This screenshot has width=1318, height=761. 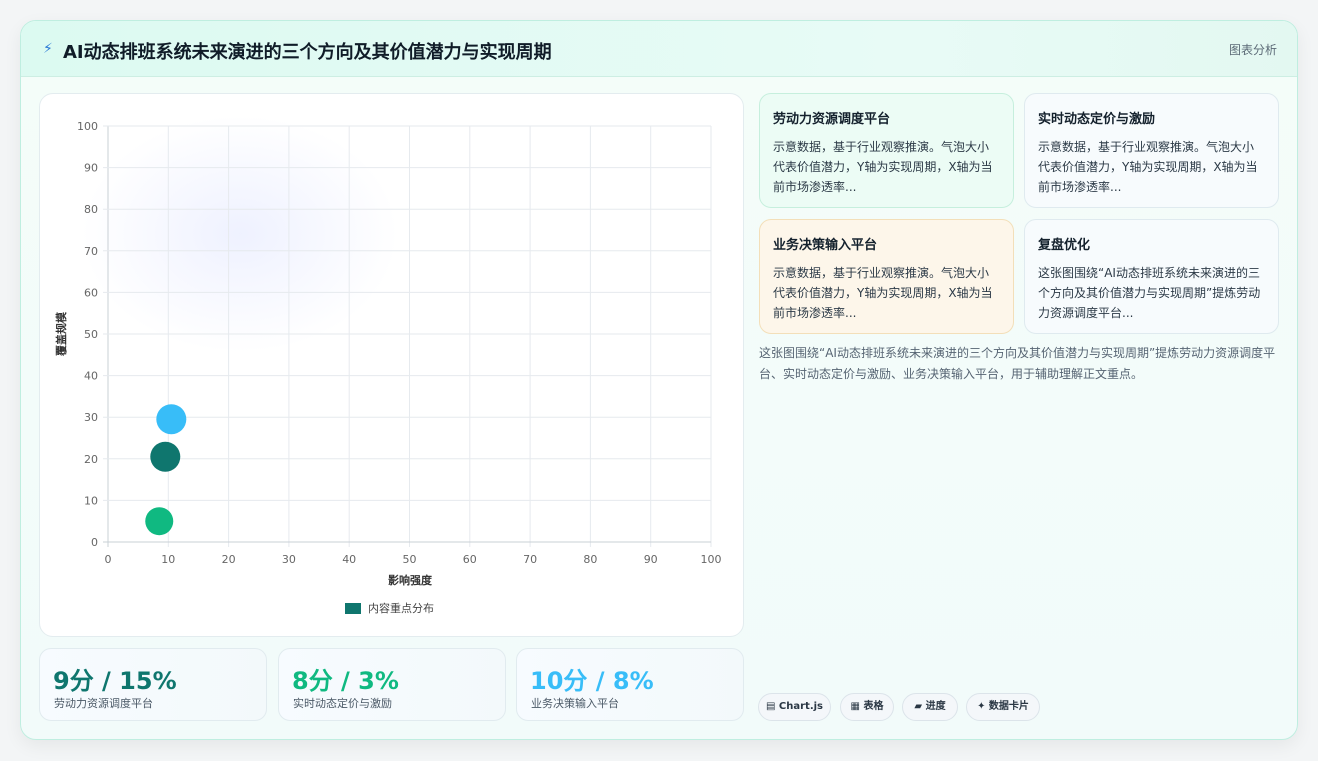 What do you see at coordinates (1097, 119) in the screenshot?
I see `info-card-title: 实时动态定价与激励` at bounding box center [1097, 119].